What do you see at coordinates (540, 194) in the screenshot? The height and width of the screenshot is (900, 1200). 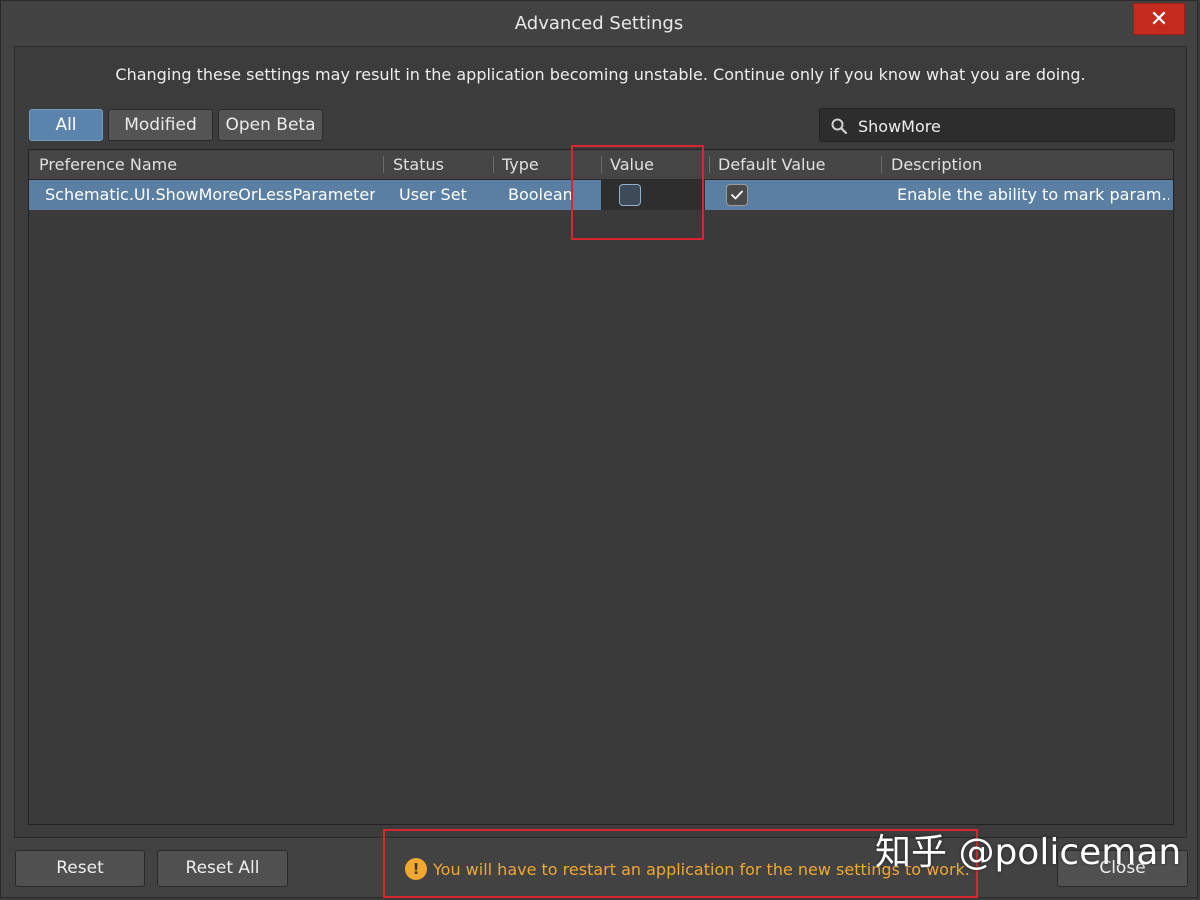 I see `cell-type: Boolean` at bounding box center [540, 194].